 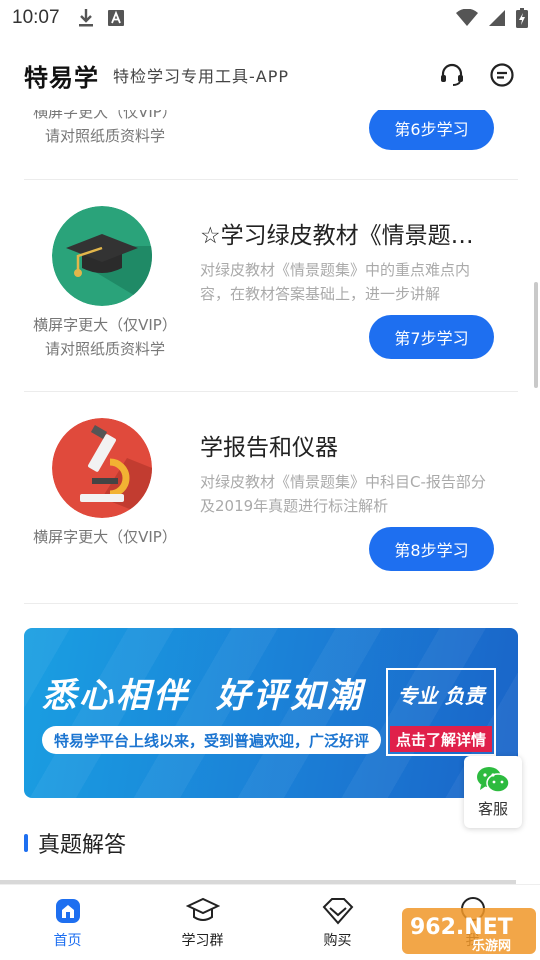 I want to click on card-title: 学报告和仪器, so click(x=269, y=448).